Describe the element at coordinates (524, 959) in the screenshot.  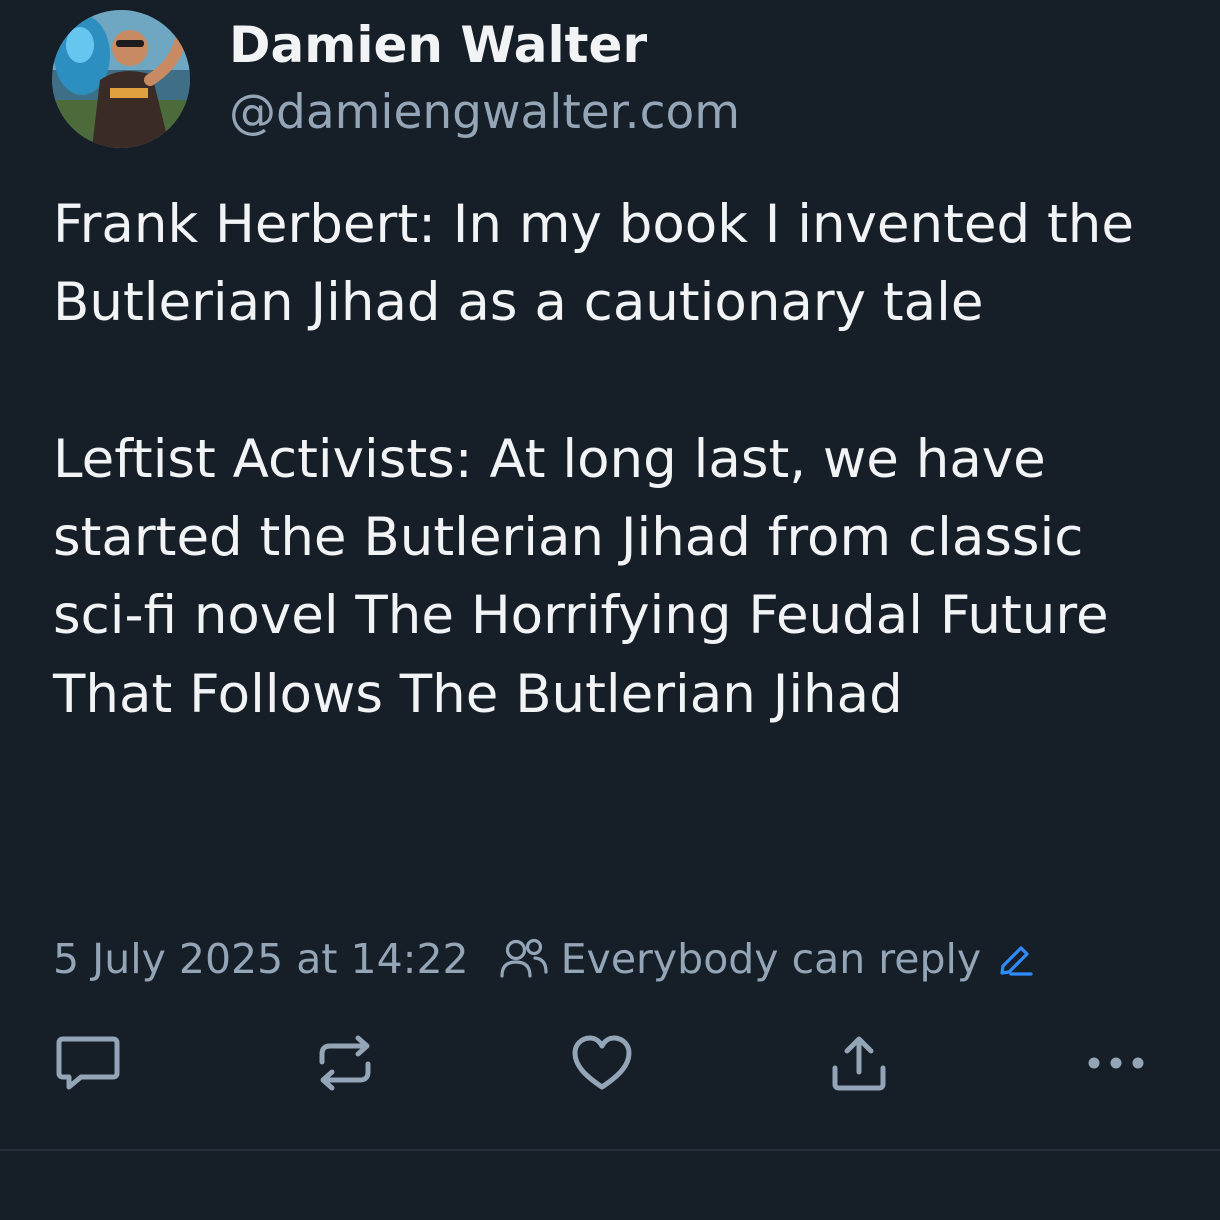
I see `people-icon` at that location.